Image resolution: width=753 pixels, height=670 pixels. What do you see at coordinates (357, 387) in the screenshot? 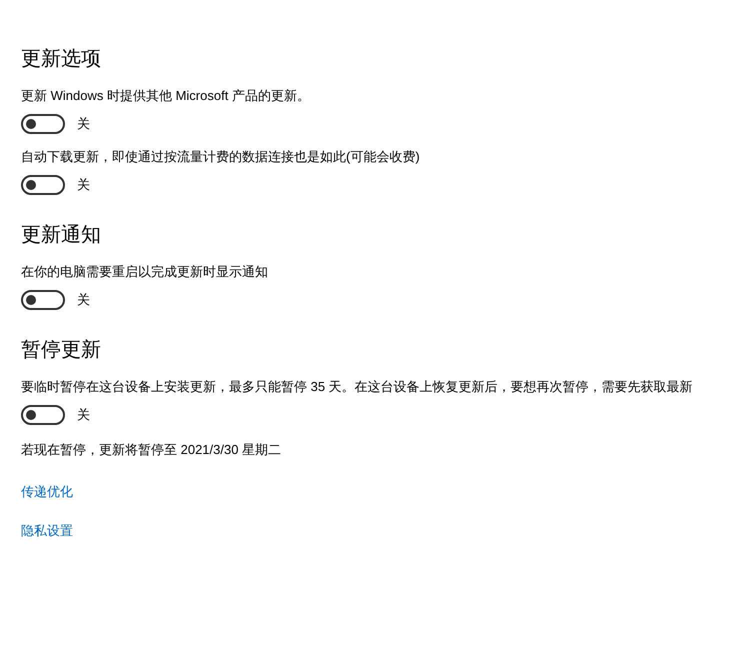
I see `setting-description: 要临时暂停在这台设备上安装更新，最多只能暂停 35 天。在这台设备上恢复更新后，要想再次暂停，需要先获取最新` at bounding box center [357, 387].